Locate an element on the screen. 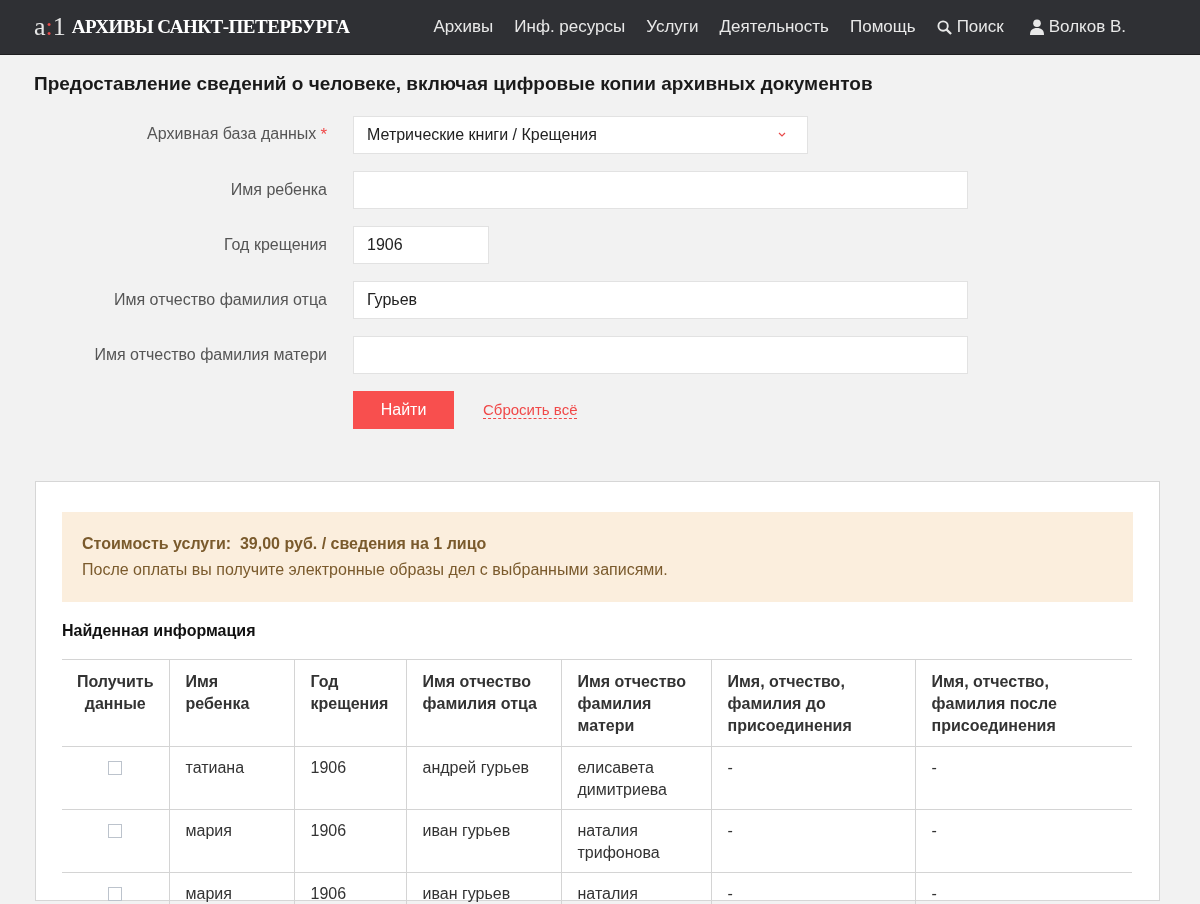 This screenshot has height=904, width=1200. field-label: Год крещения is located at coordinates (275, 244).